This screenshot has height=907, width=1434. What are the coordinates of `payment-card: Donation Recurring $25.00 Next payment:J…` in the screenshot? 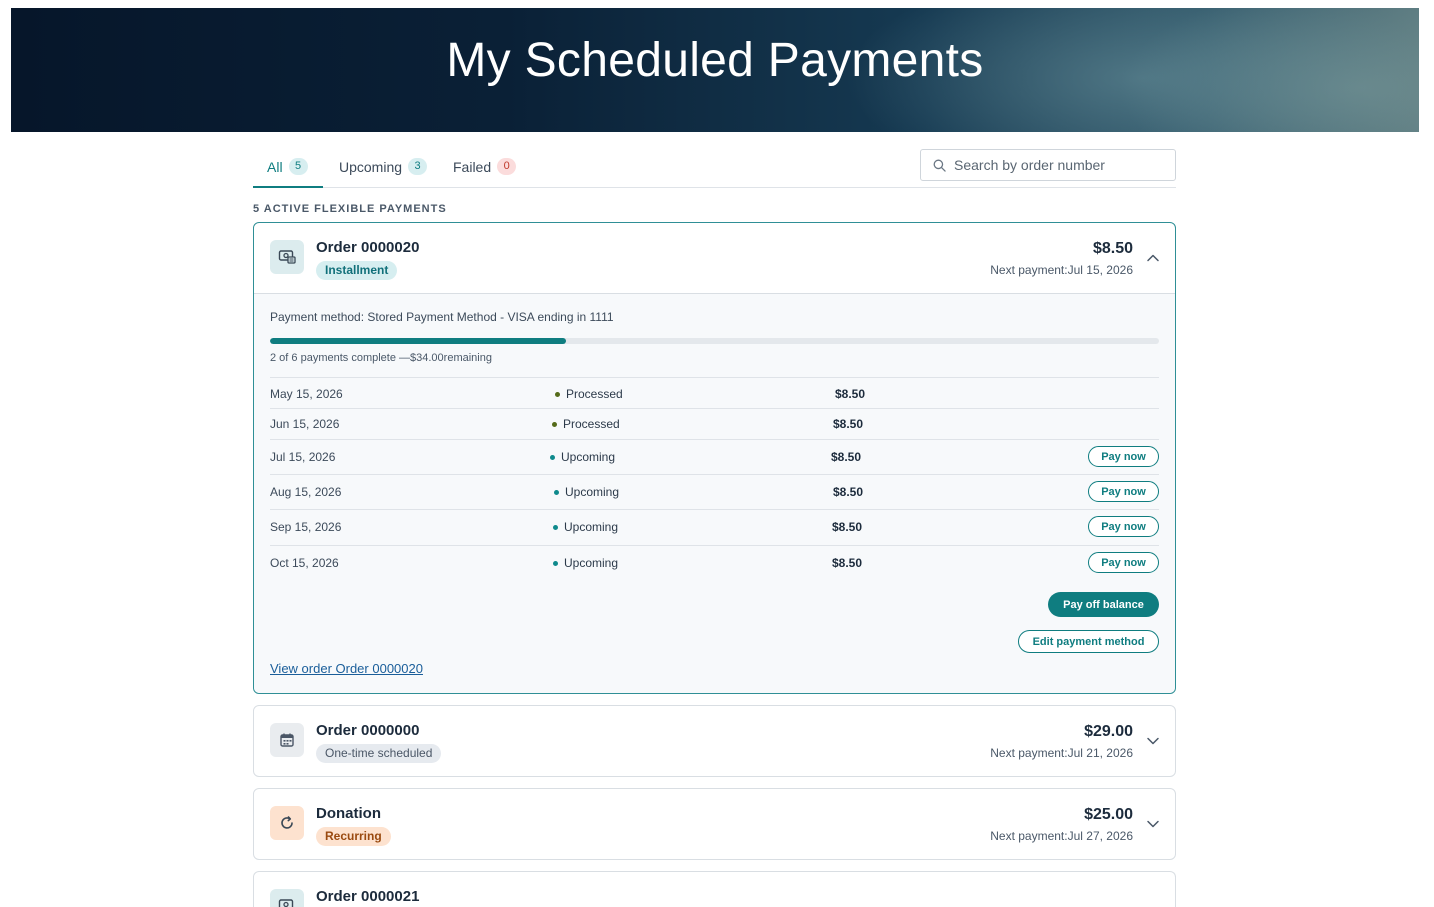 It's located at (714, 824).